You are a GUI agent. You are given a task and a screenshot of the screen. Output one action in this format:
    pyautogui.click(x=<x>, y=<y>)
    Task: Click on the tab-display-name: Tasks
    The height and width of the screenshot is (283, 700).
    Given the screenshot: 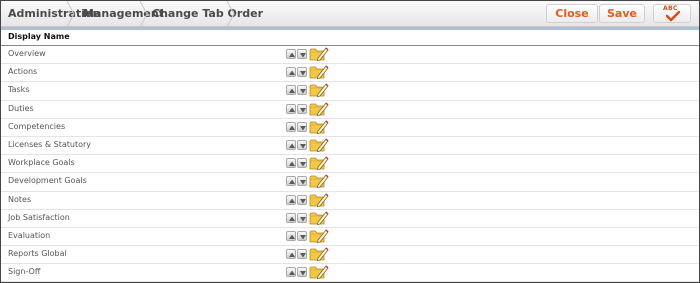 What is the action you would take?
    pyautogui.click(x=19, y=90)
    